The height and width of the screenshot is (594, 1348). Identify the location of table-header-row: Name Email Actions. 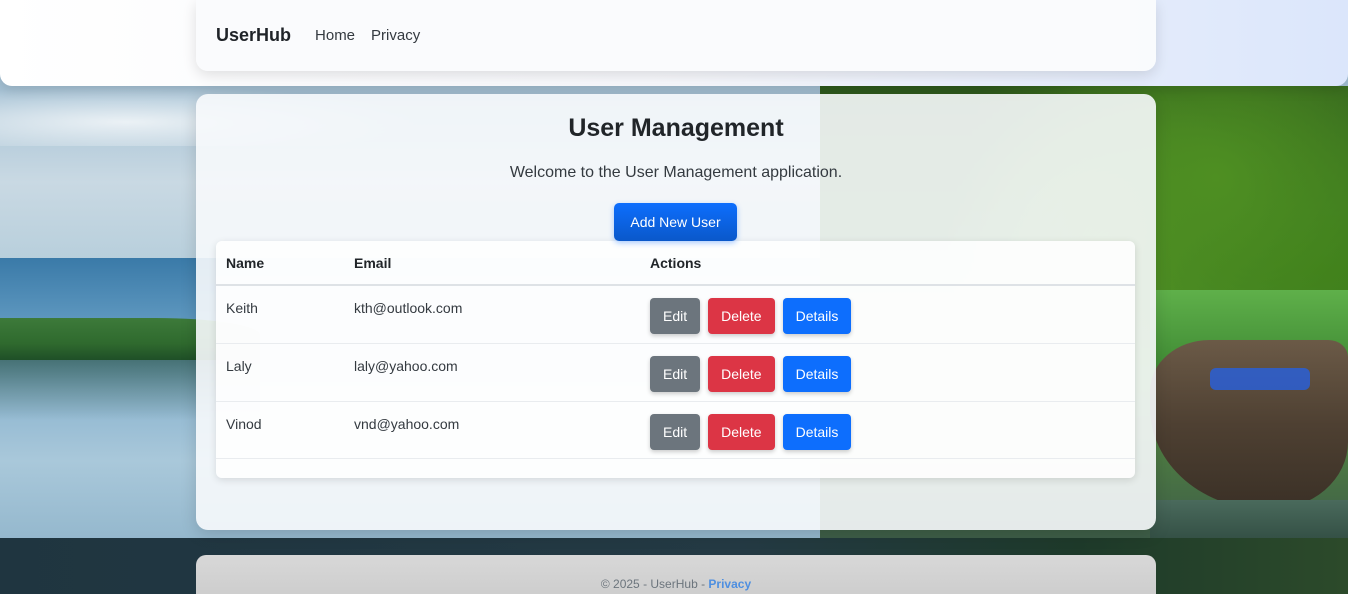
(675, 263).